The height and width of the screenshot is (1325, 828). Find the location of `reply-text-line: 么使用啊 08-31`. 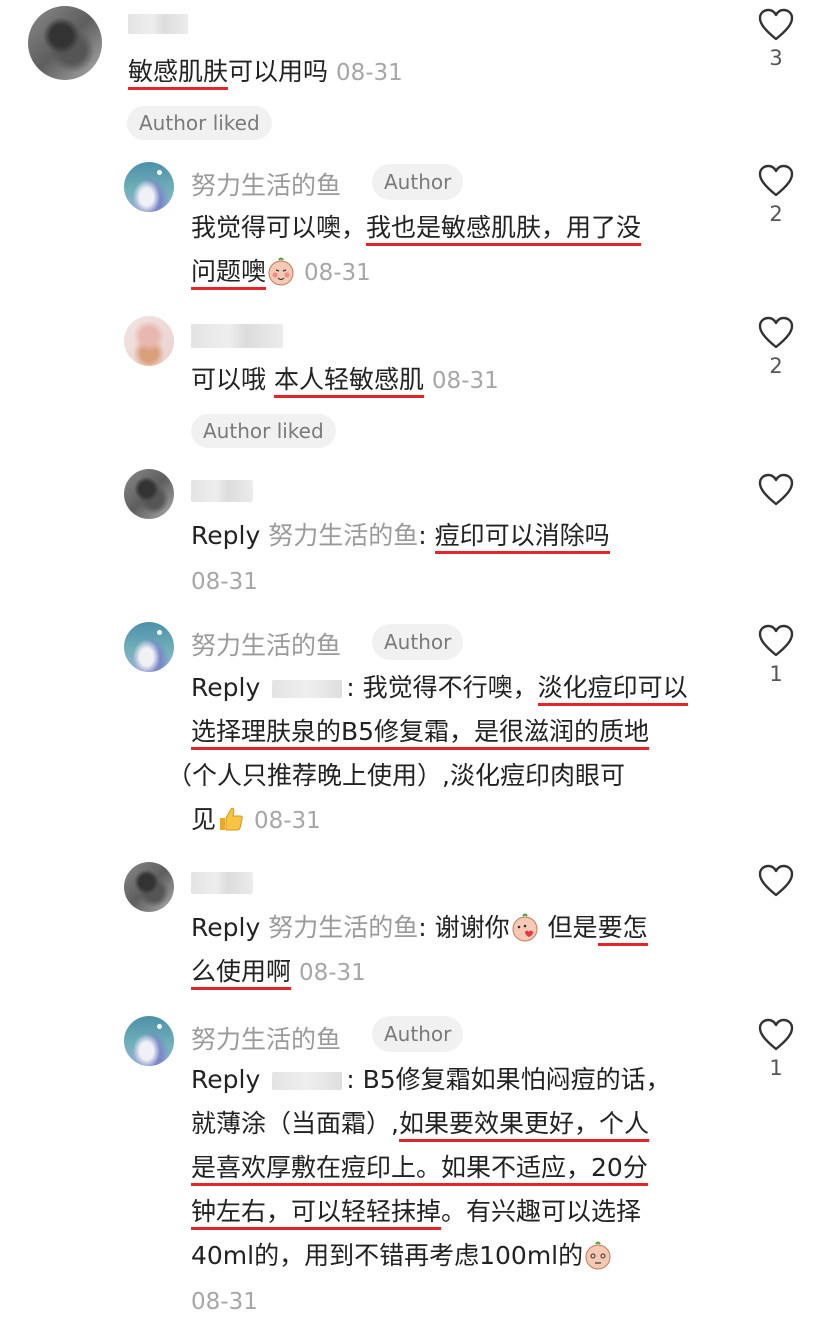

reply-text-line: 么使用啊 08-31 is located at coordinates (278, 972).